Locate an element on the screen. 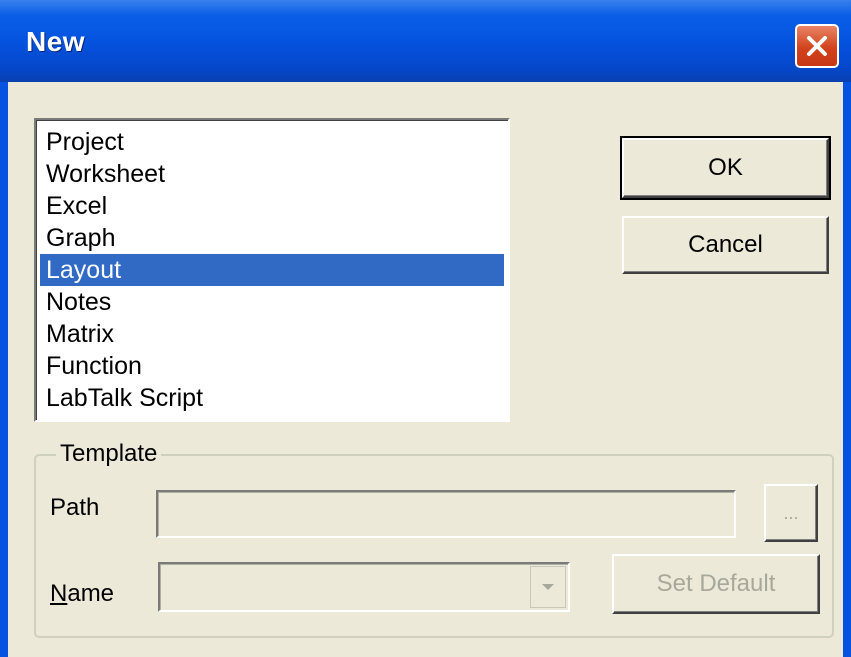 This screenshot has width=851, height=657. list-item-labtalk-script: LabTalk Script is located at coordinates (272, 398).